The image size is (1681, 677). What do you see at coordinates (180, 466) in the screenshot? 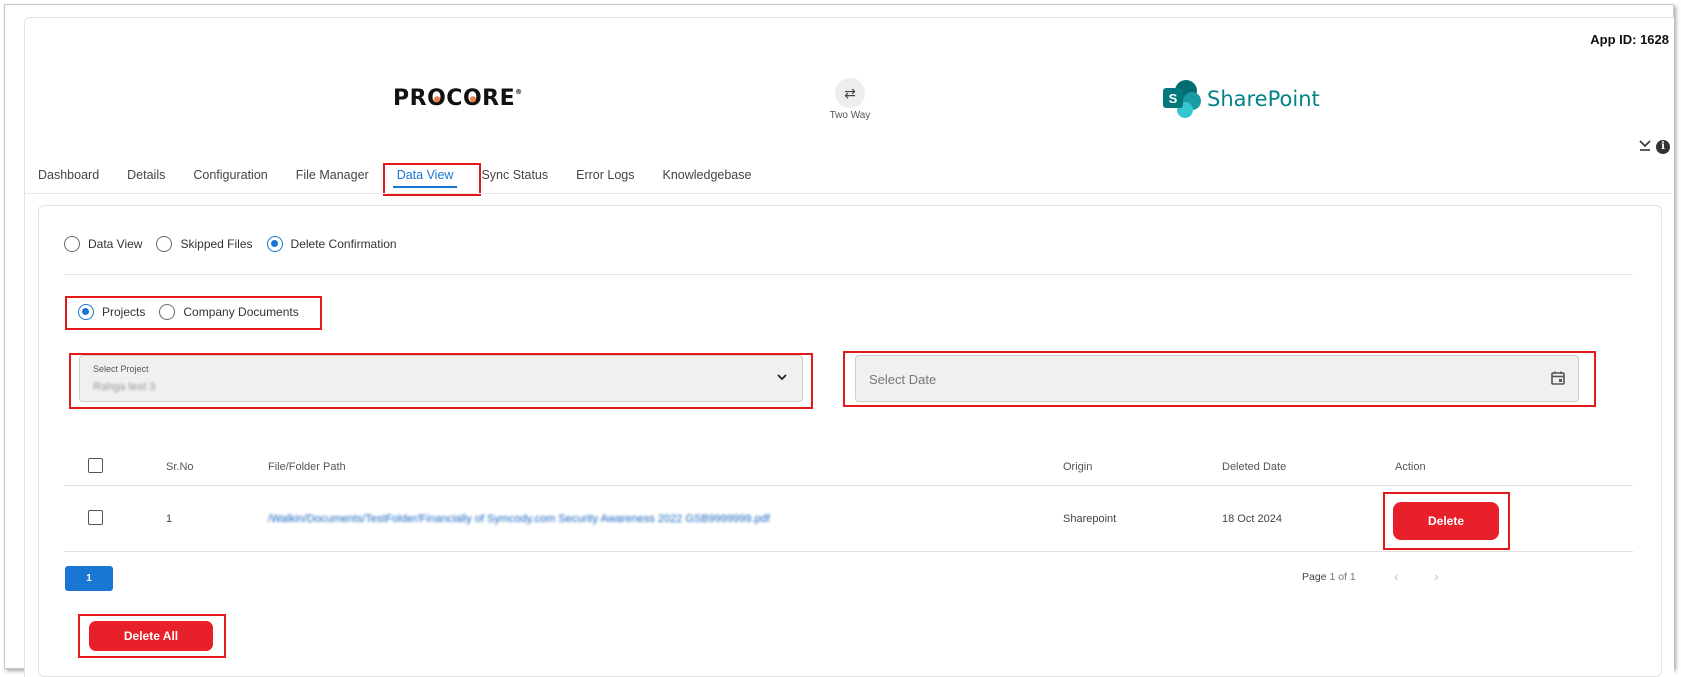
I see `column-header-sr-no: Sr.No` at bounding box center [180, 466].